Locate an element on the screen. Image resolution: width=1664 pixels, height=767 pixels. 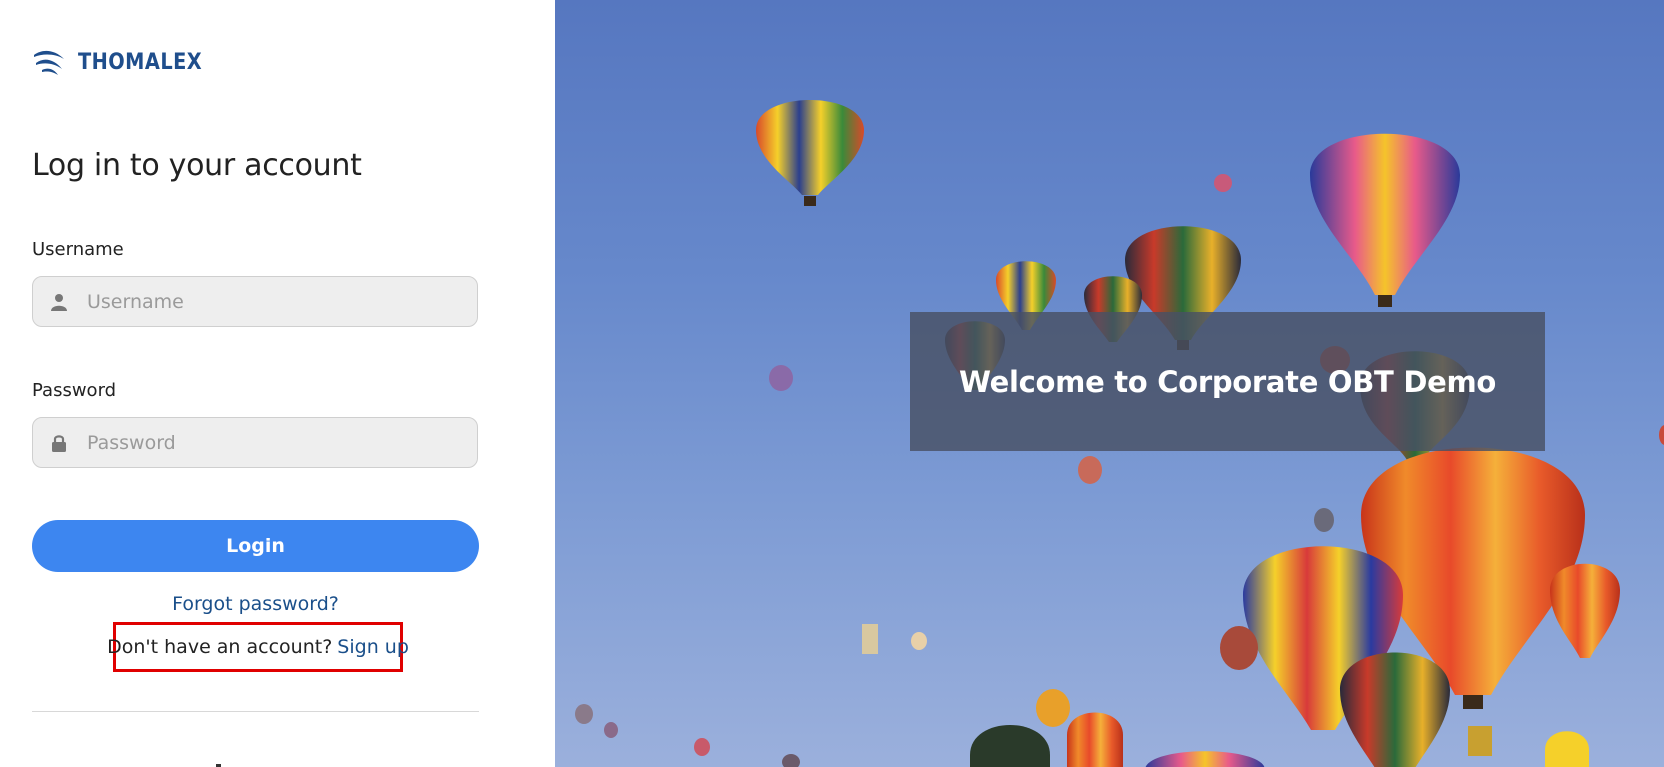
username-label: Username is located at coordinates (78, 249).